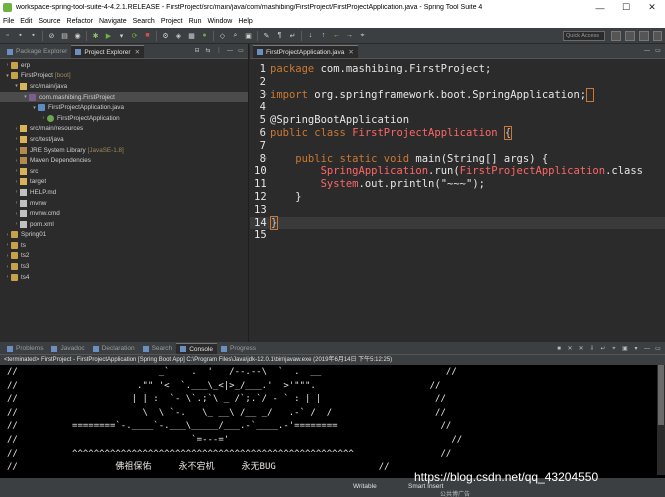 The image size is (665, 497). Describe the element at coordinates (67, 348) in the screenshot. I see `tab-javadoc: Javadoc` at that location.